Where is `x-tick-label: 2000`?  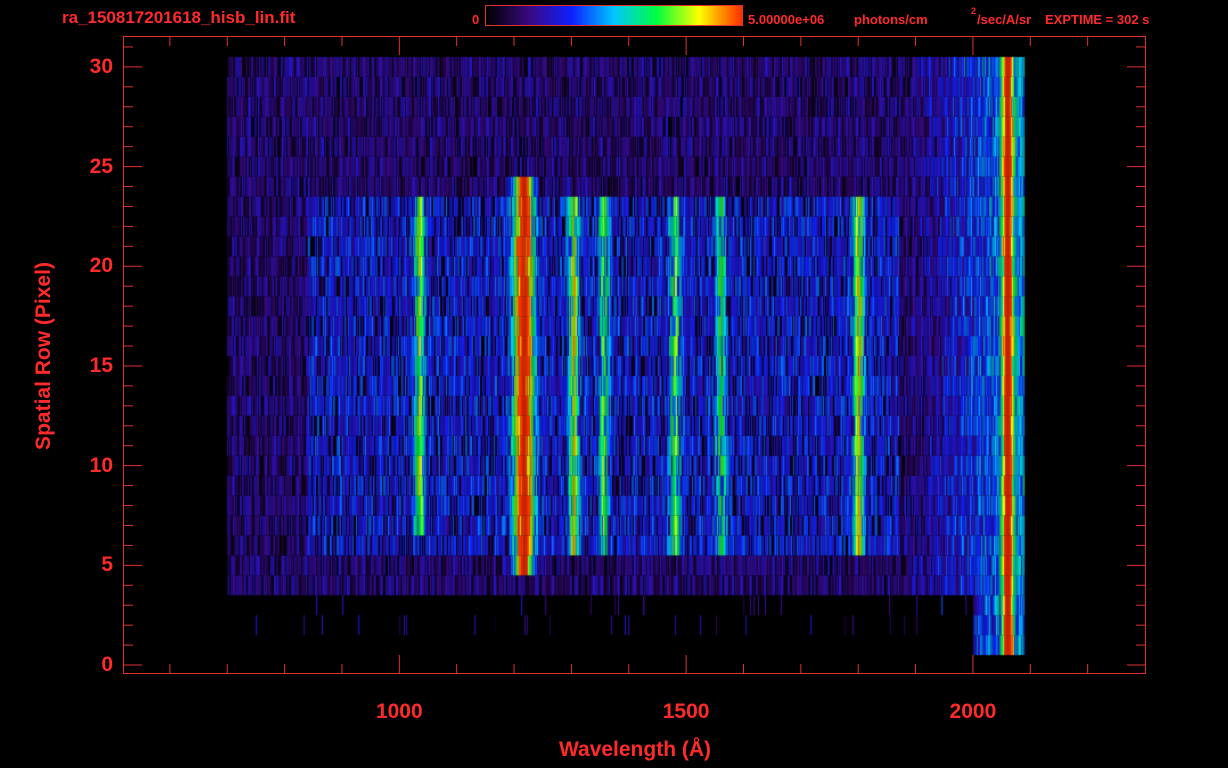
x-tick-label: 2000 is located at coordinates (973, 711).